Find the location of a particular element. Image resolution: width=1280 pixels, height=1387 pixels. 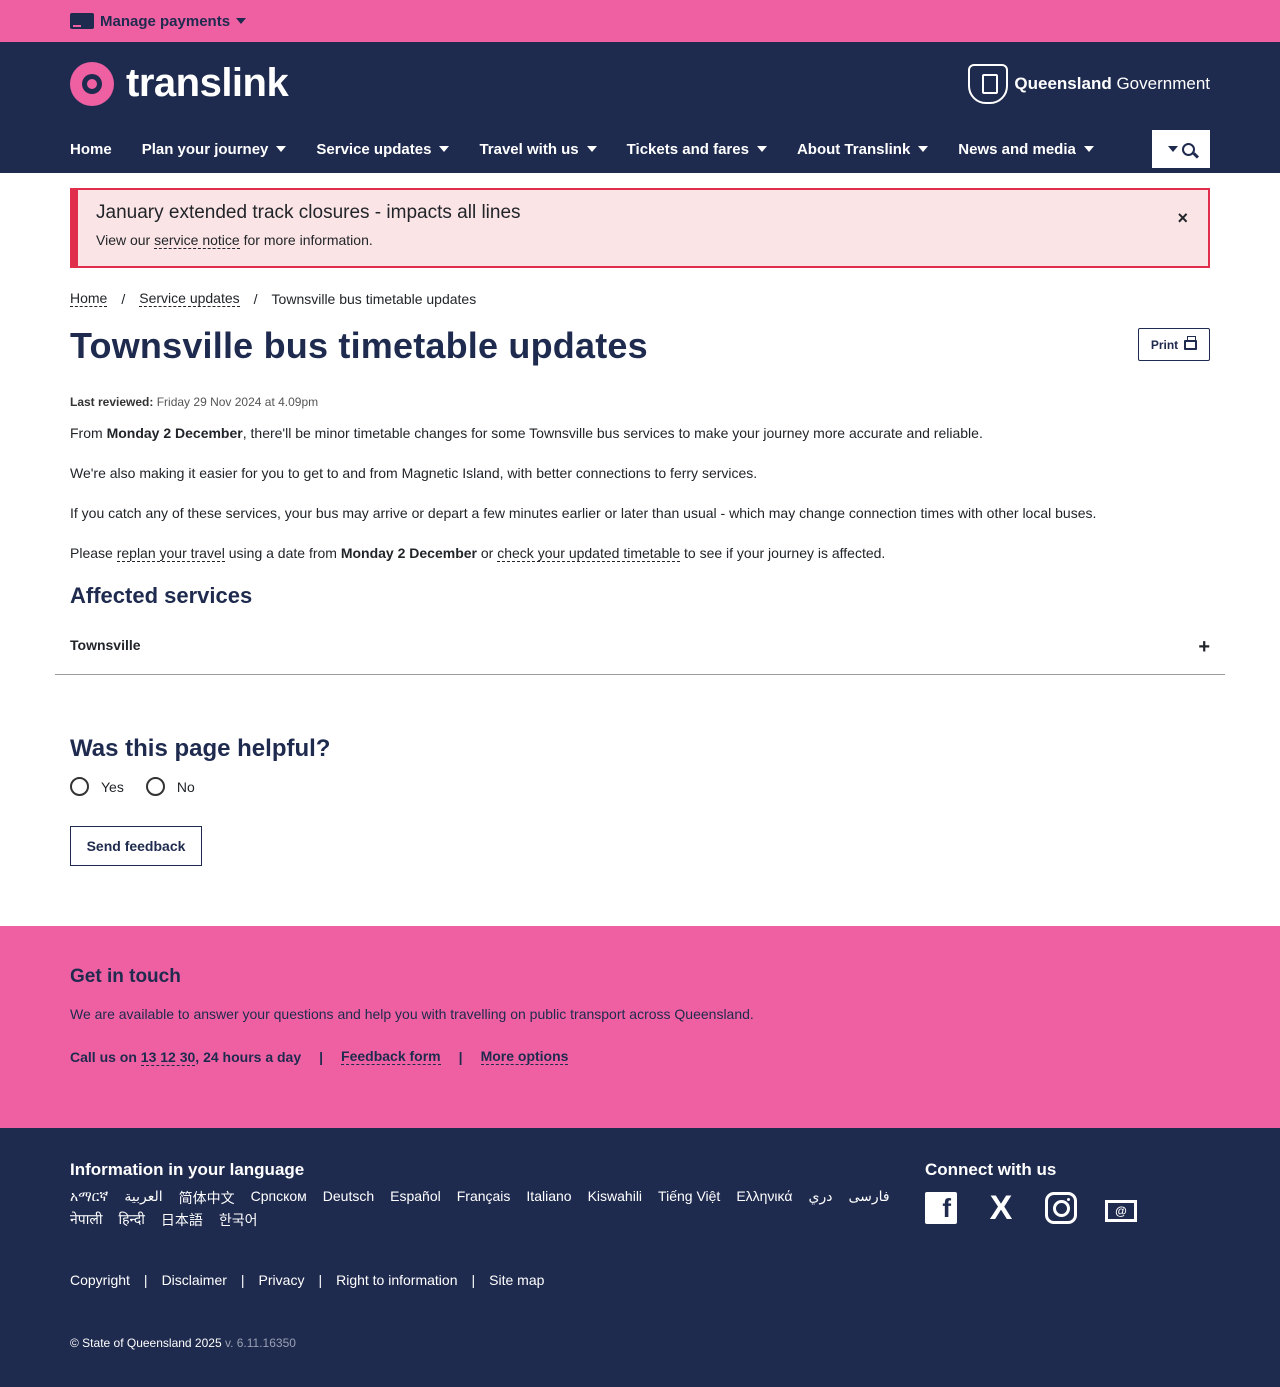

language-link: नेपाली is located at coordinates (86, 1220).